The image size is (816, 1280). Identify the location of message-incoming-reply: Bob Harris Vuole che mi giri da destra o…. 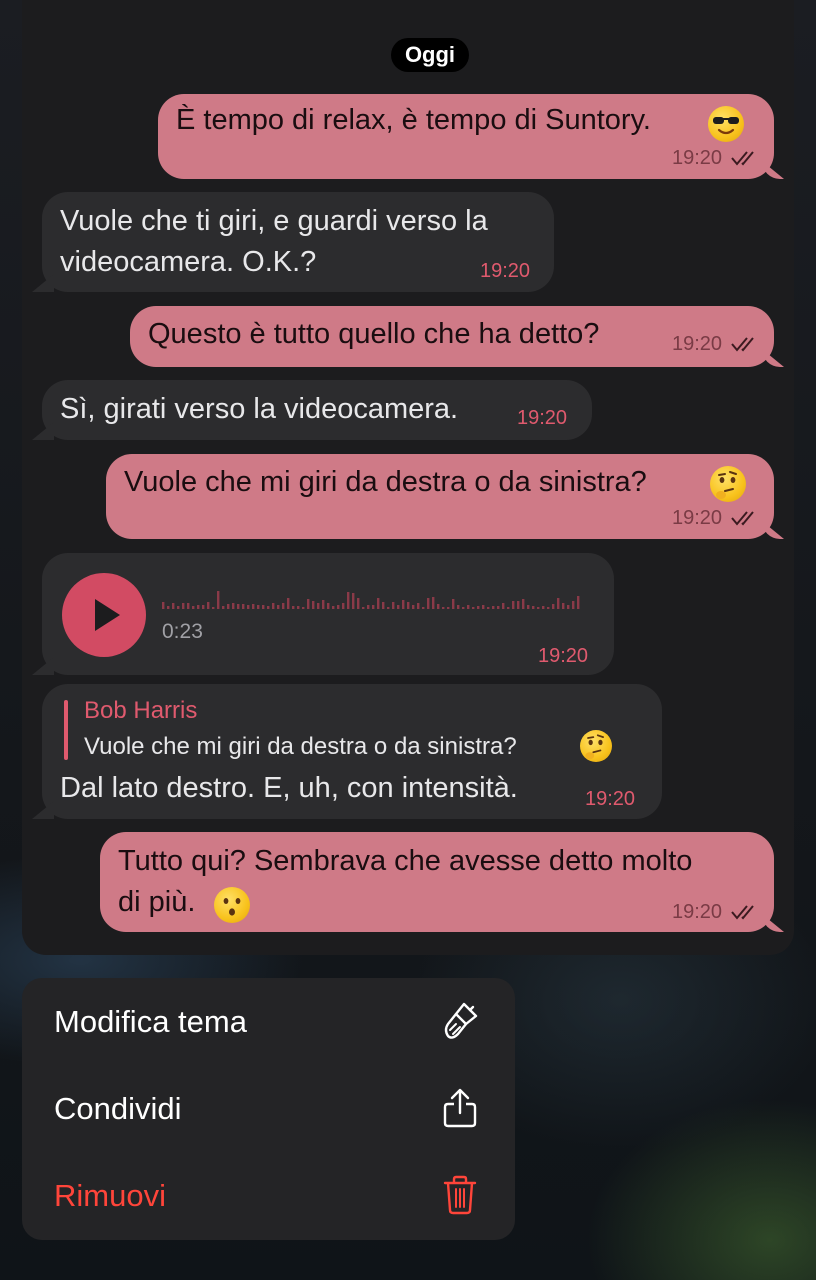
(352, 751).